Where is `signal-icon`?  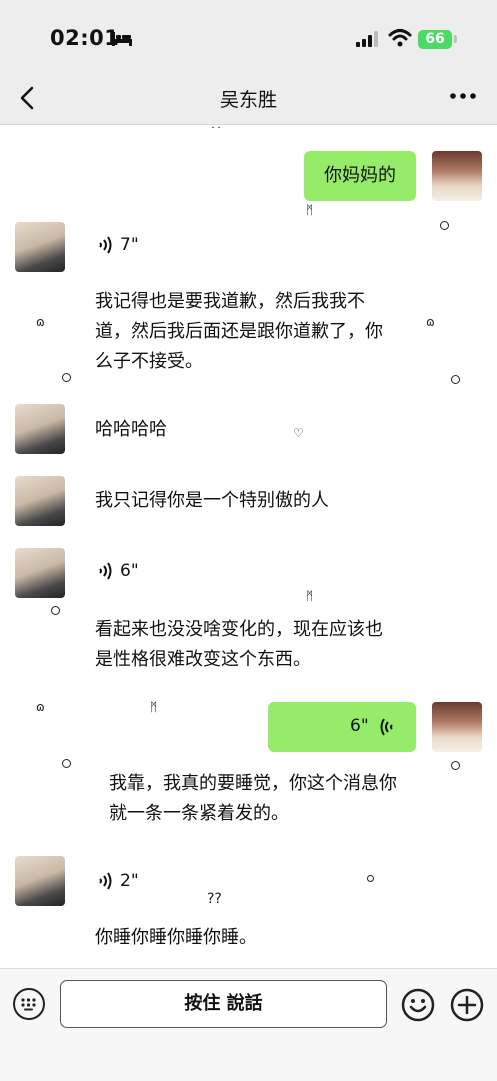
signal-icon is located at coordinates (367, 39).